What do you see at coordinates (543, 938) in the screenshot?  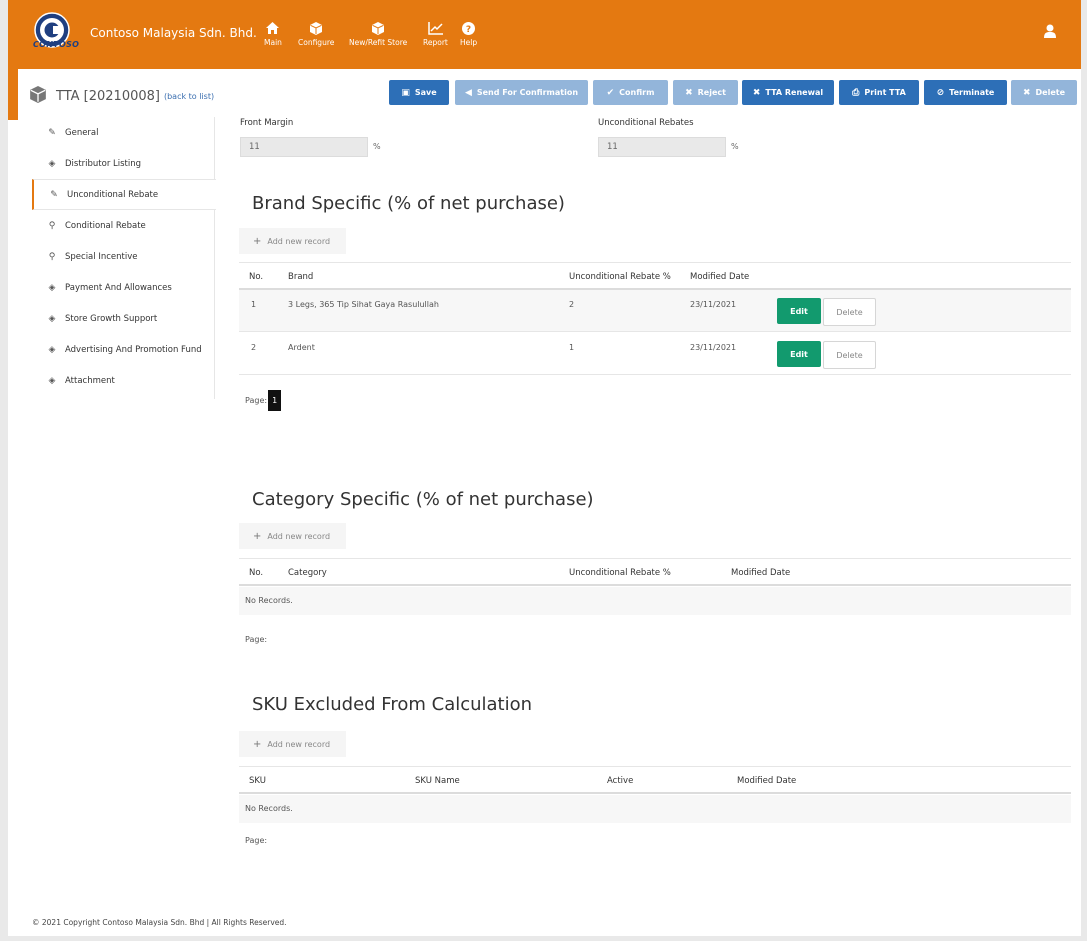 I see `bottom-edge` at bounding box center [543, 938].